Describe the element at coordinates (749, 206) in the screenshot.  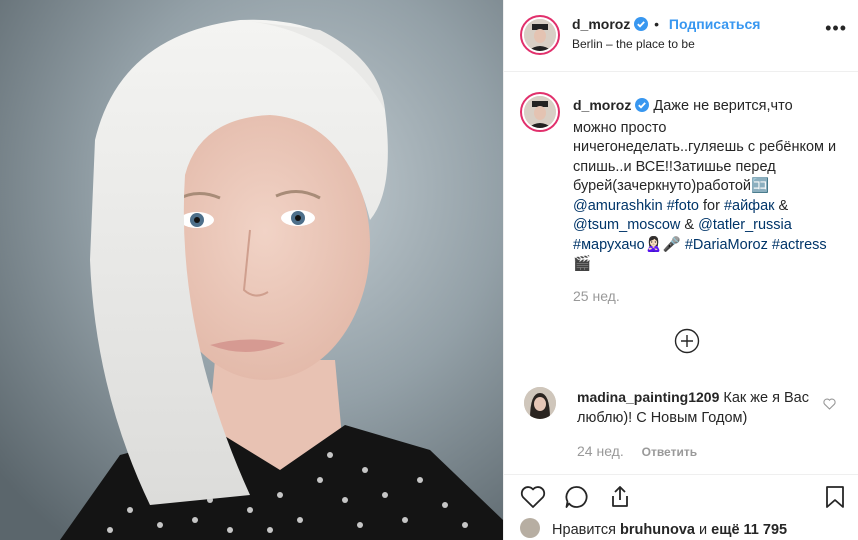
I see `hashtag-link: #айфак` at that location.